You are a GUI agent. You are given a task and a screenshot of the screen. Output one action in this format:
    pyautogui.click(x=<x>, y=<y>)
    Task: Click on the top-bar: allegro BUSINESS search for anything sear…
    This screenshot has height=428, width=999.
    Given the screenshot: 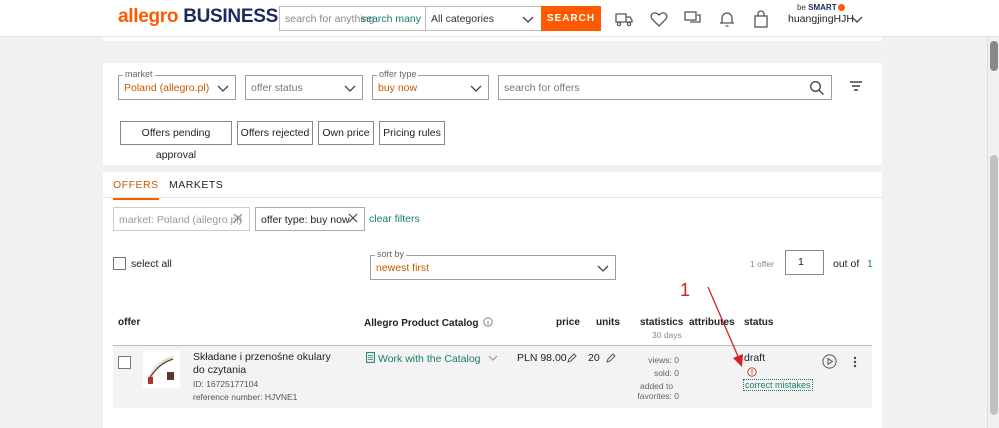 What is the action you would take?
    pyautogui.click(x=499, y=18)
    